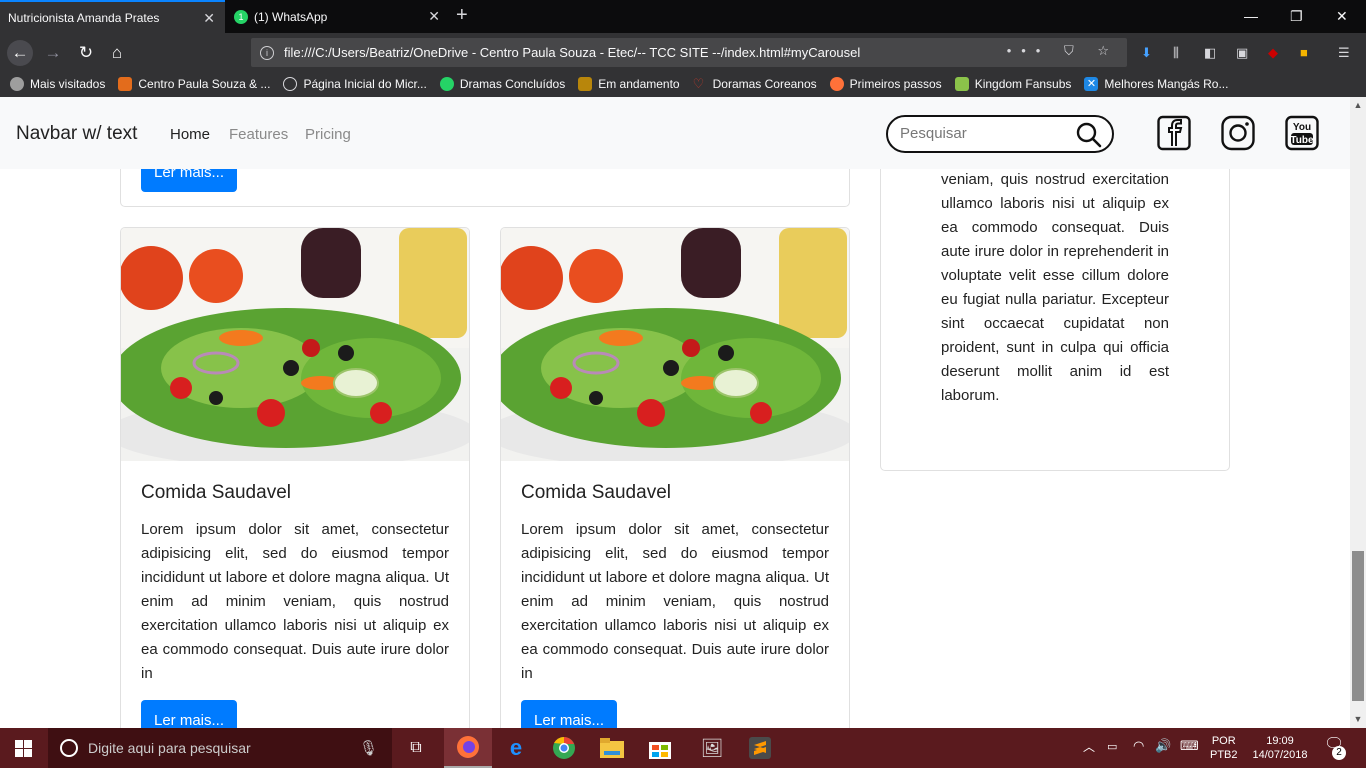 This screenshot has height=768, width=1366. What do you see at coordinates (169, 748) in the screenshot?
I see `taskbar-search-placeholder: Digite aqui para pesquisar` at bounding box center [169, 748].